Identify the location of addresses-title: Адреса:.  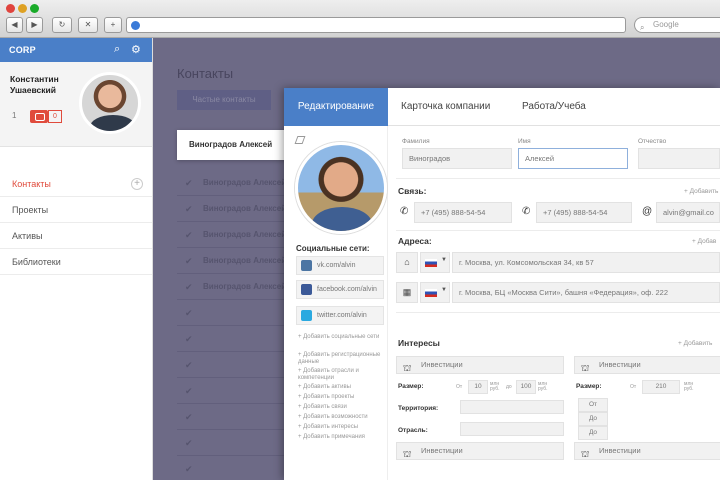
(415, 241).